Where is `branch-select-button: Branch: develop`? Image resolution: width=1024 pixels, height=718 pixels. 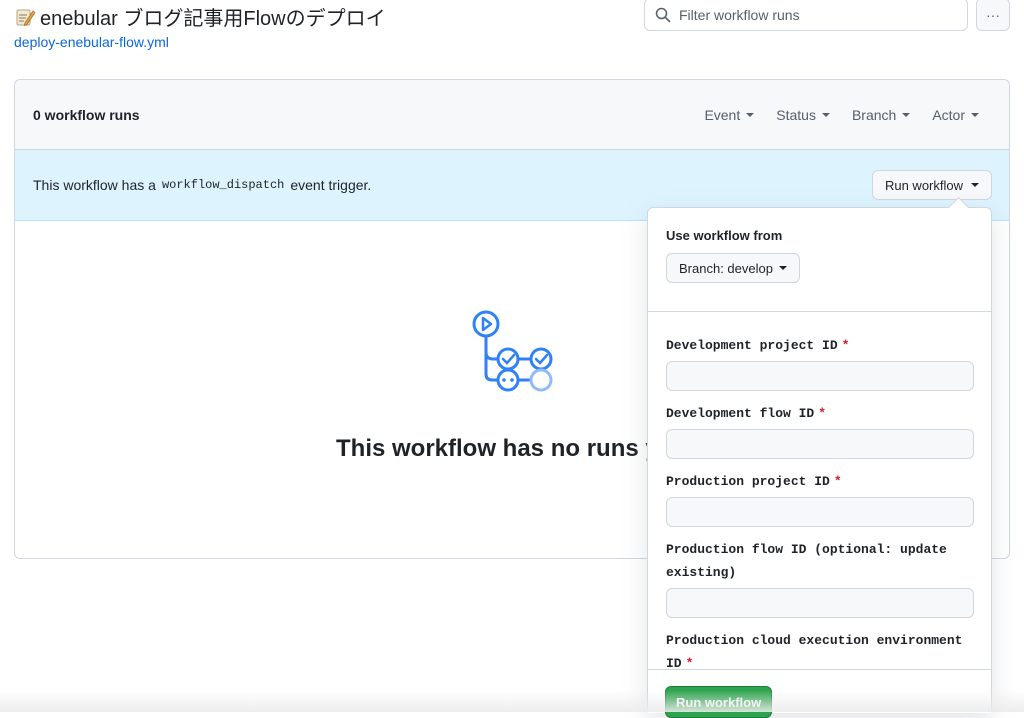
branch-select-button: Branch: develop is located at coordinates (733, 268).